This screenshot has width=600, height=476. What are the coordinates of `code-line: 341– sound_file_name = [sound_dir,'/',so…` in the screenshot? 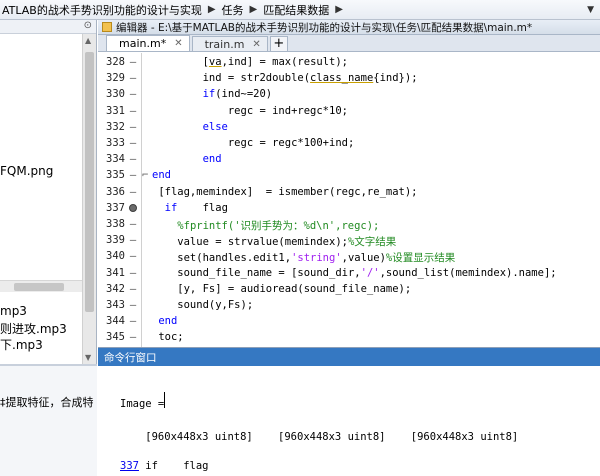 It's located at (349, 272).